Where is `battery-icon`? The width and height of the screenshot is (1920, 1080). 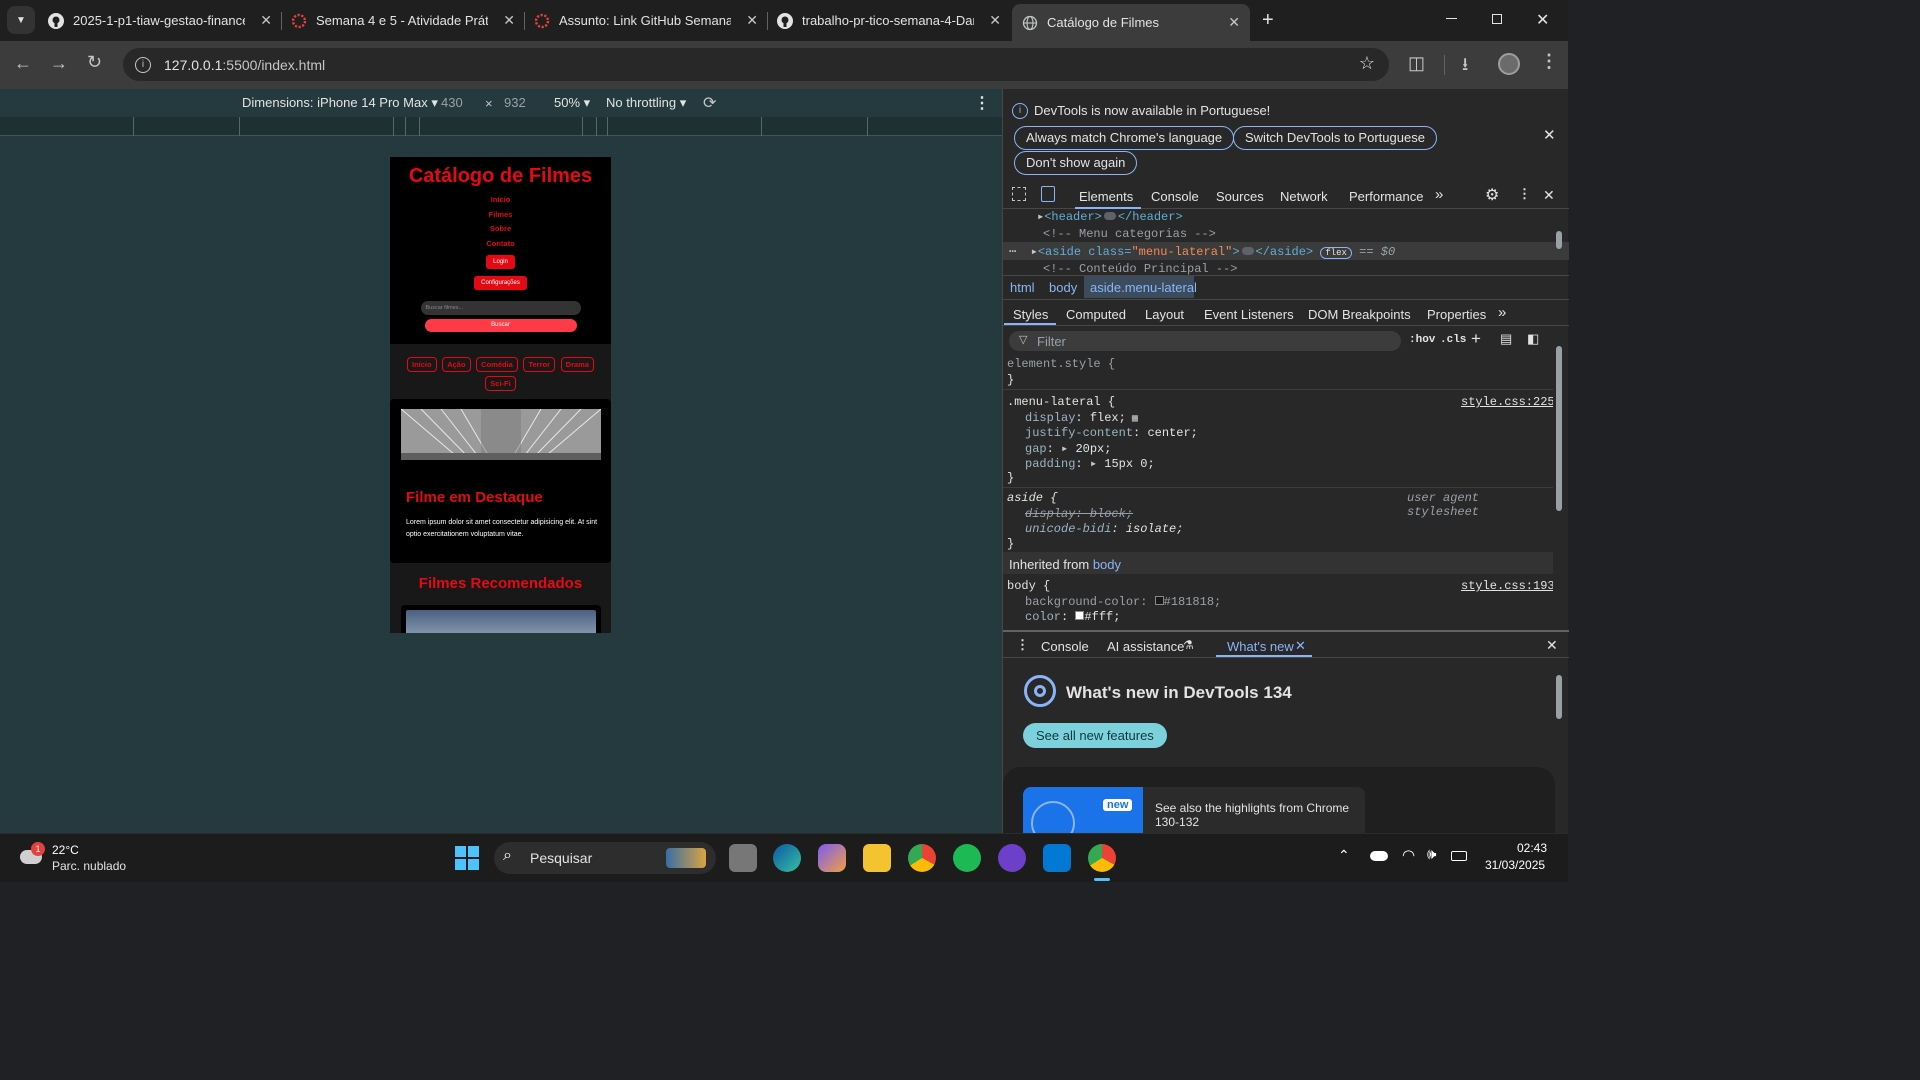 battery-icon is located at coordinates (1459, 856).